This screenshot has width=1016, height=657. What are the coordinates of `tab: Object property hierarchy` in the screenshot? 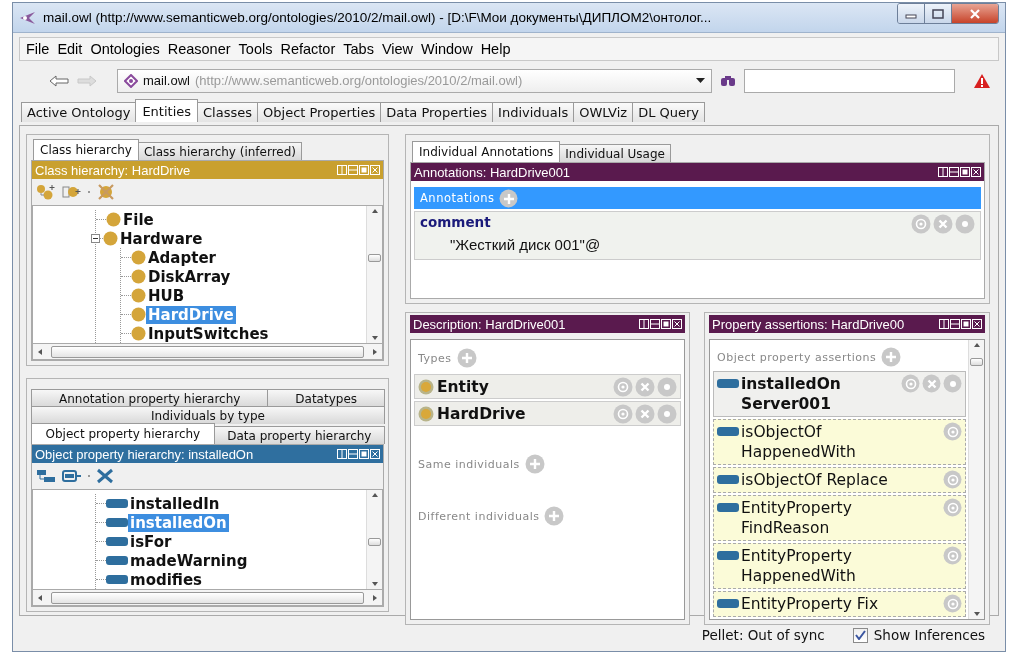 It's located at (123, 433).